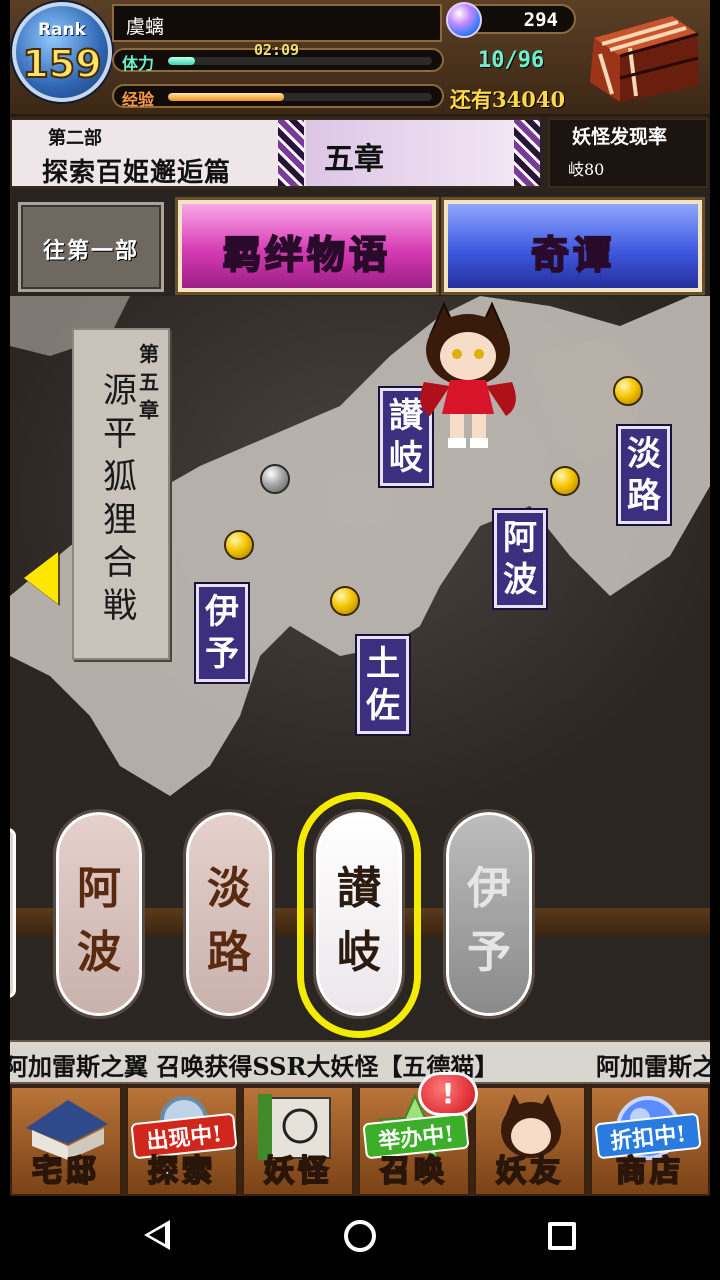 Image resolution: width=720 pixels, height=1280 pixels. Describe the element at coordinates (61, 64) in the screenshot. I see `rank-value: 159` at that location.